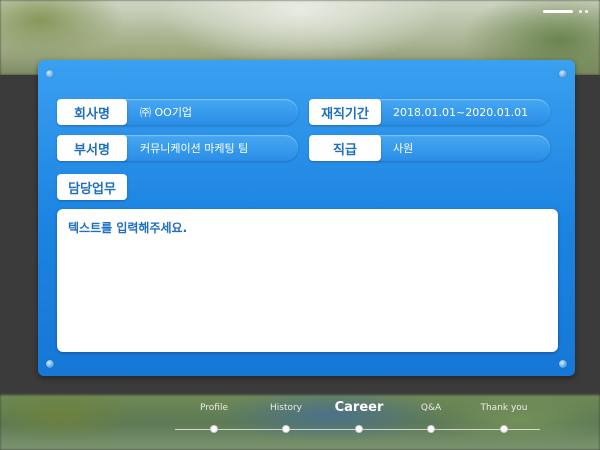  Describe the element at coordinates (92, 148) in the screenshot. I see `department-label: 부서명` at that location.